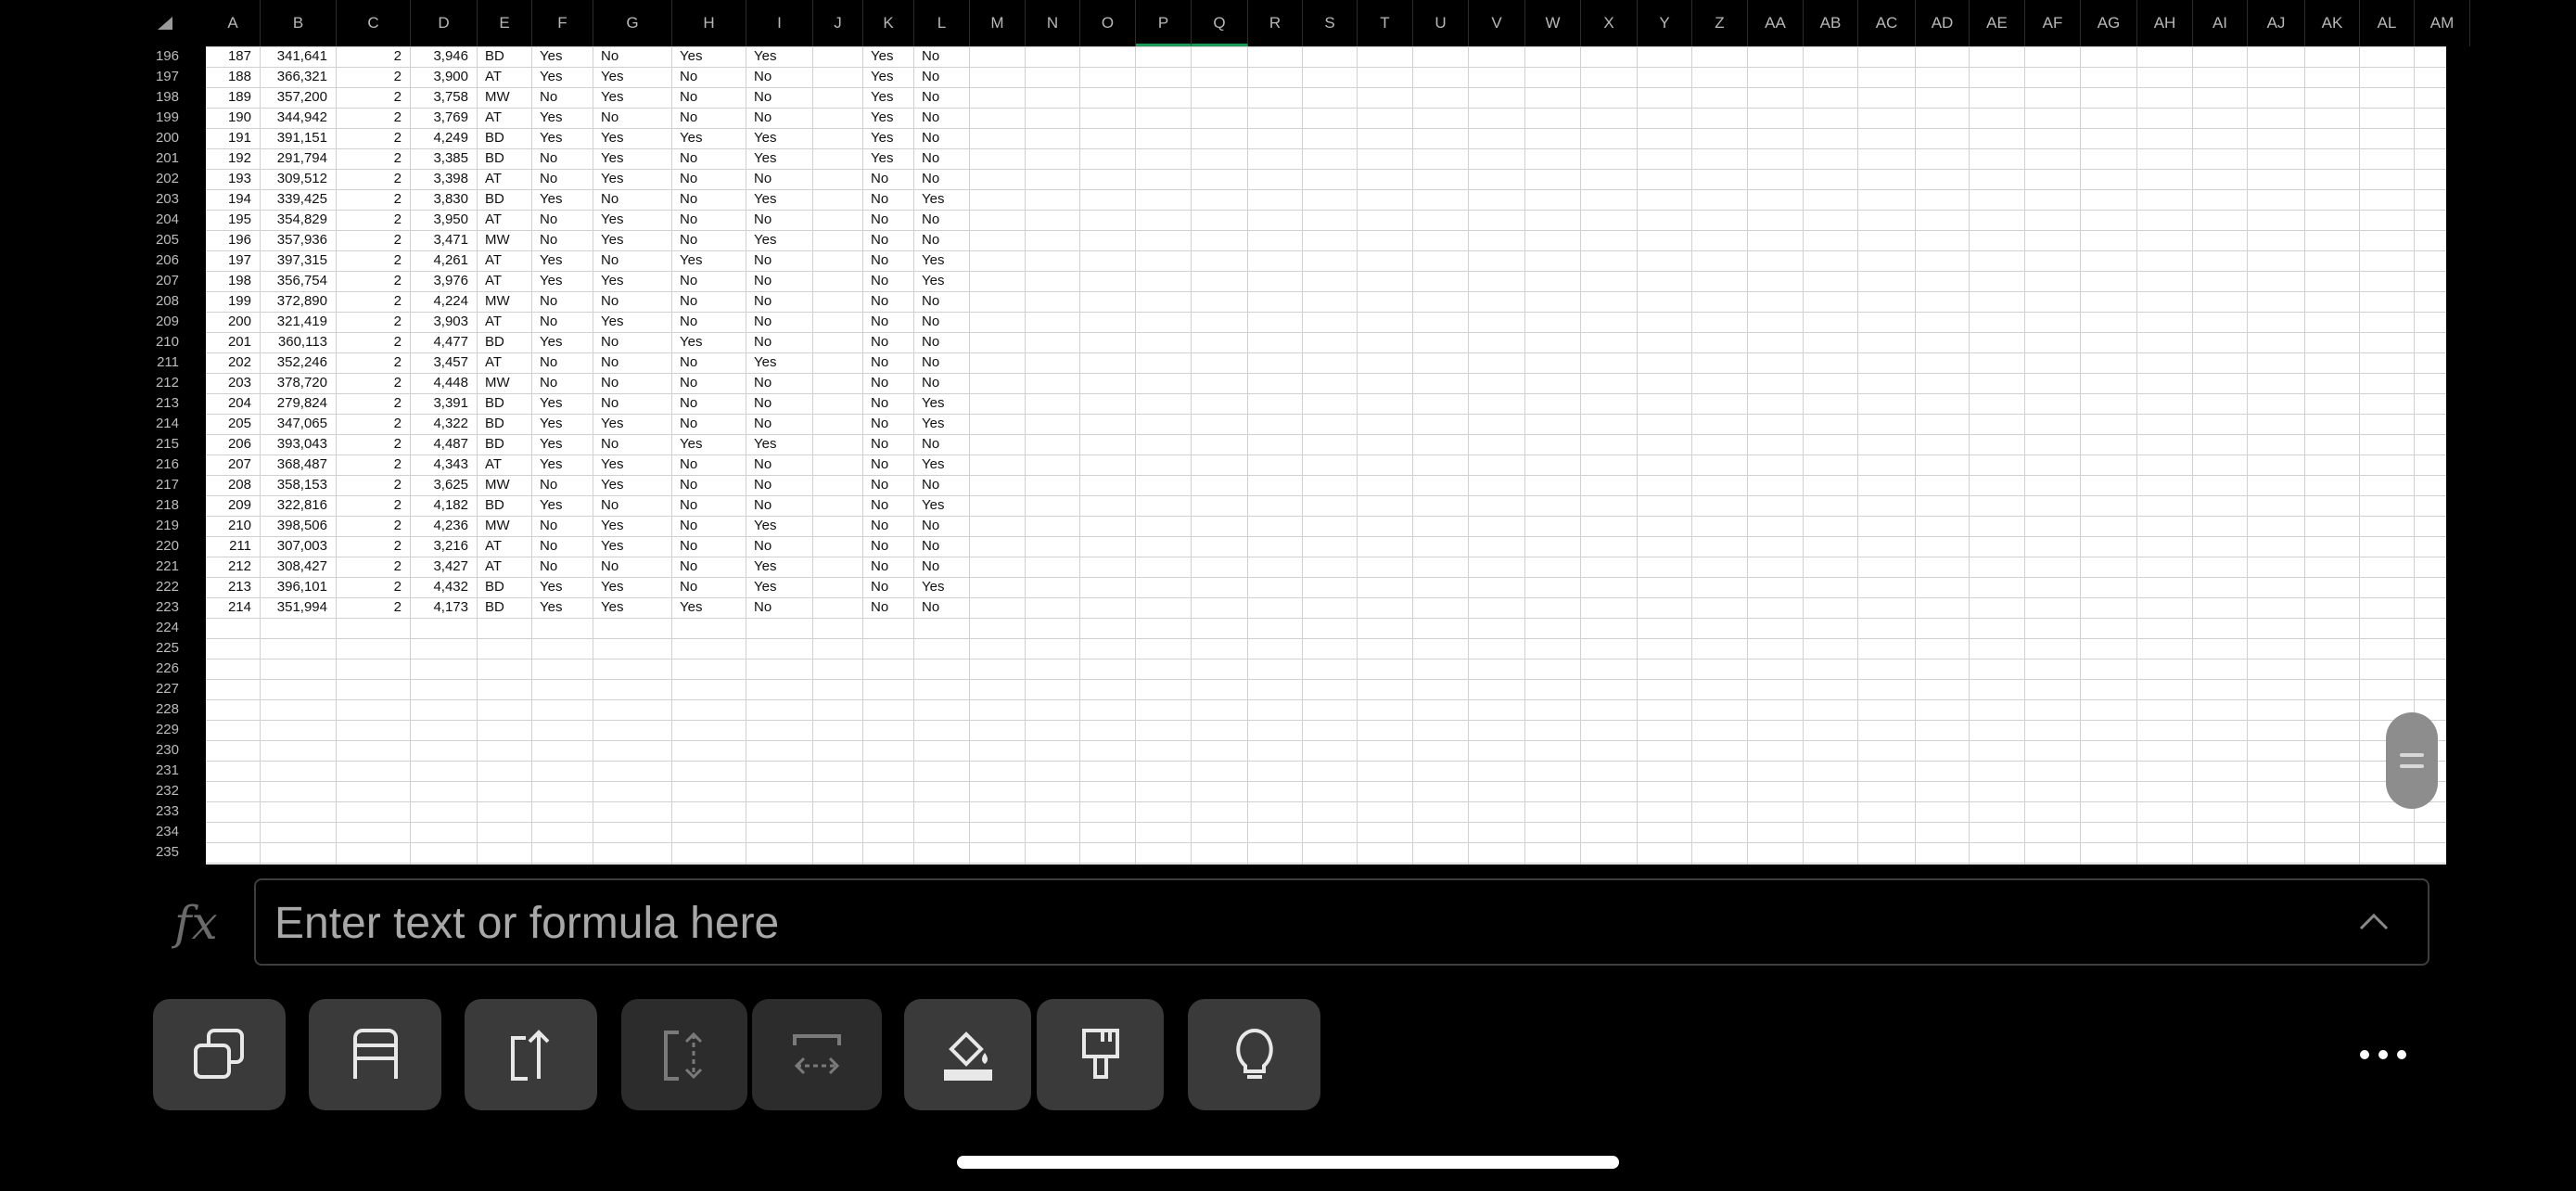 Image resolution: width=2576 pixels, height=1191 pixels. Describe the element at coordinates (233, 465) in the screenshot. I see `cell-a: 207` at that location.